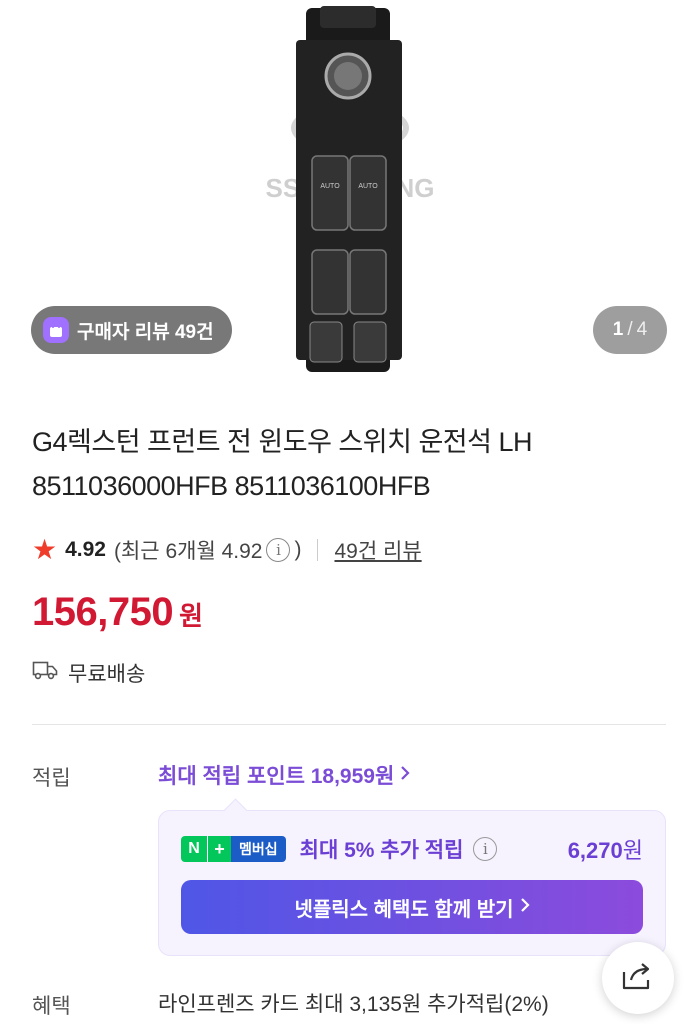 This screenshot has height=1024, width=698. I want to click on image-counter: 1 / 4, so click(630, 330).